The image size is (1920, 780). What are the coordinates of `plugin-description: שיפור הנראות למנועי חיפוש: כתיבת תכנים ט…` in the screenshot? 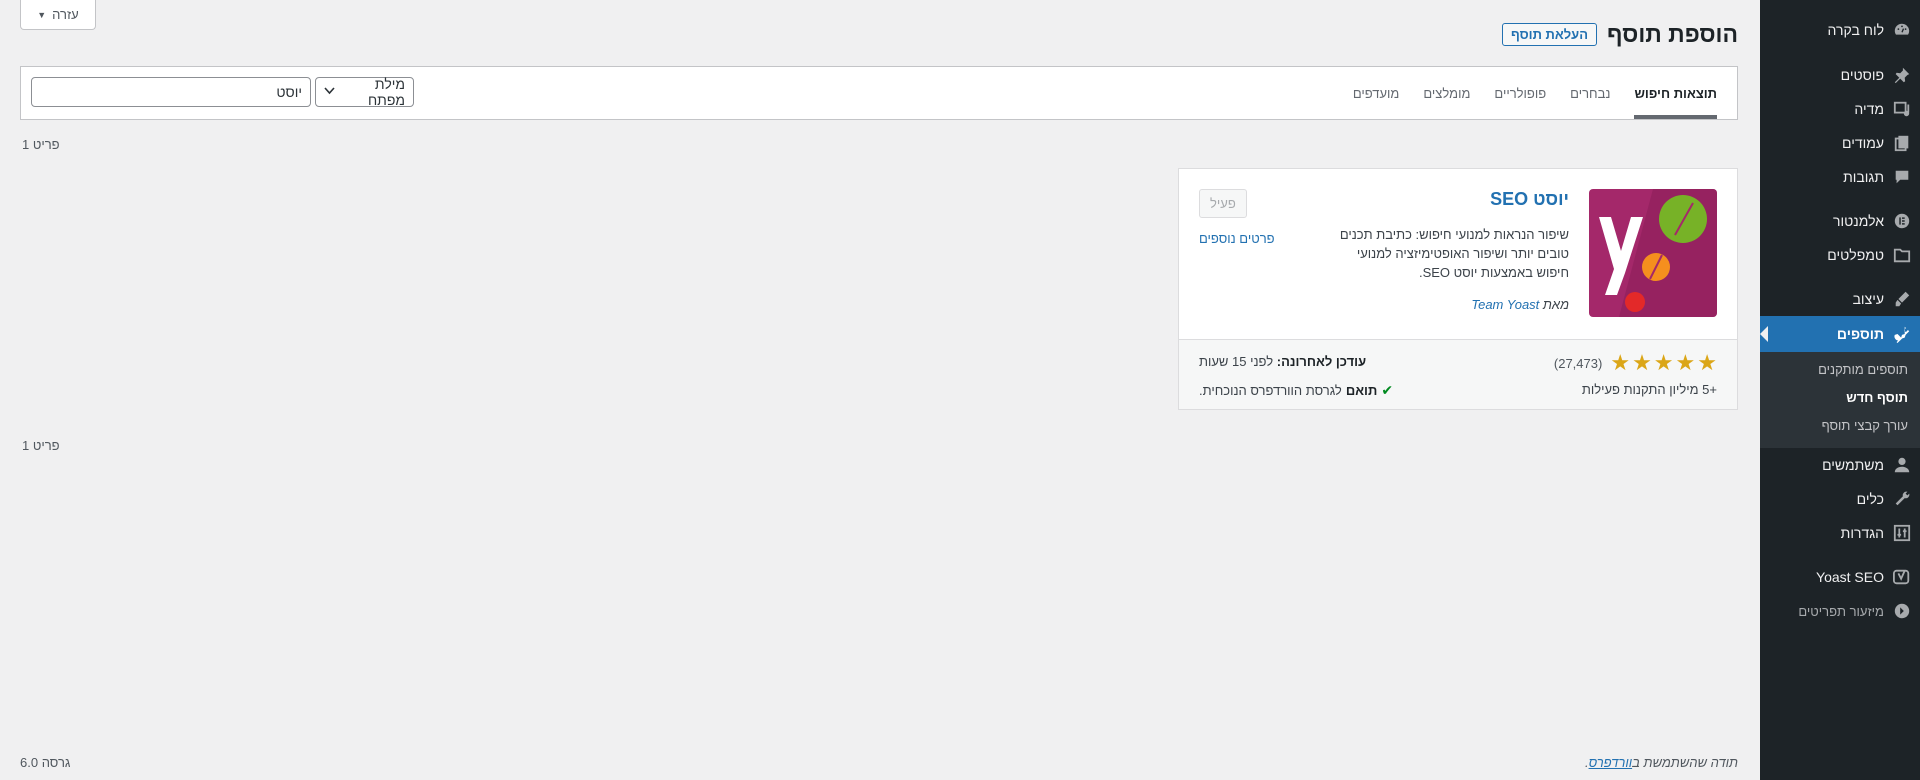 It's located at (1454, 253).